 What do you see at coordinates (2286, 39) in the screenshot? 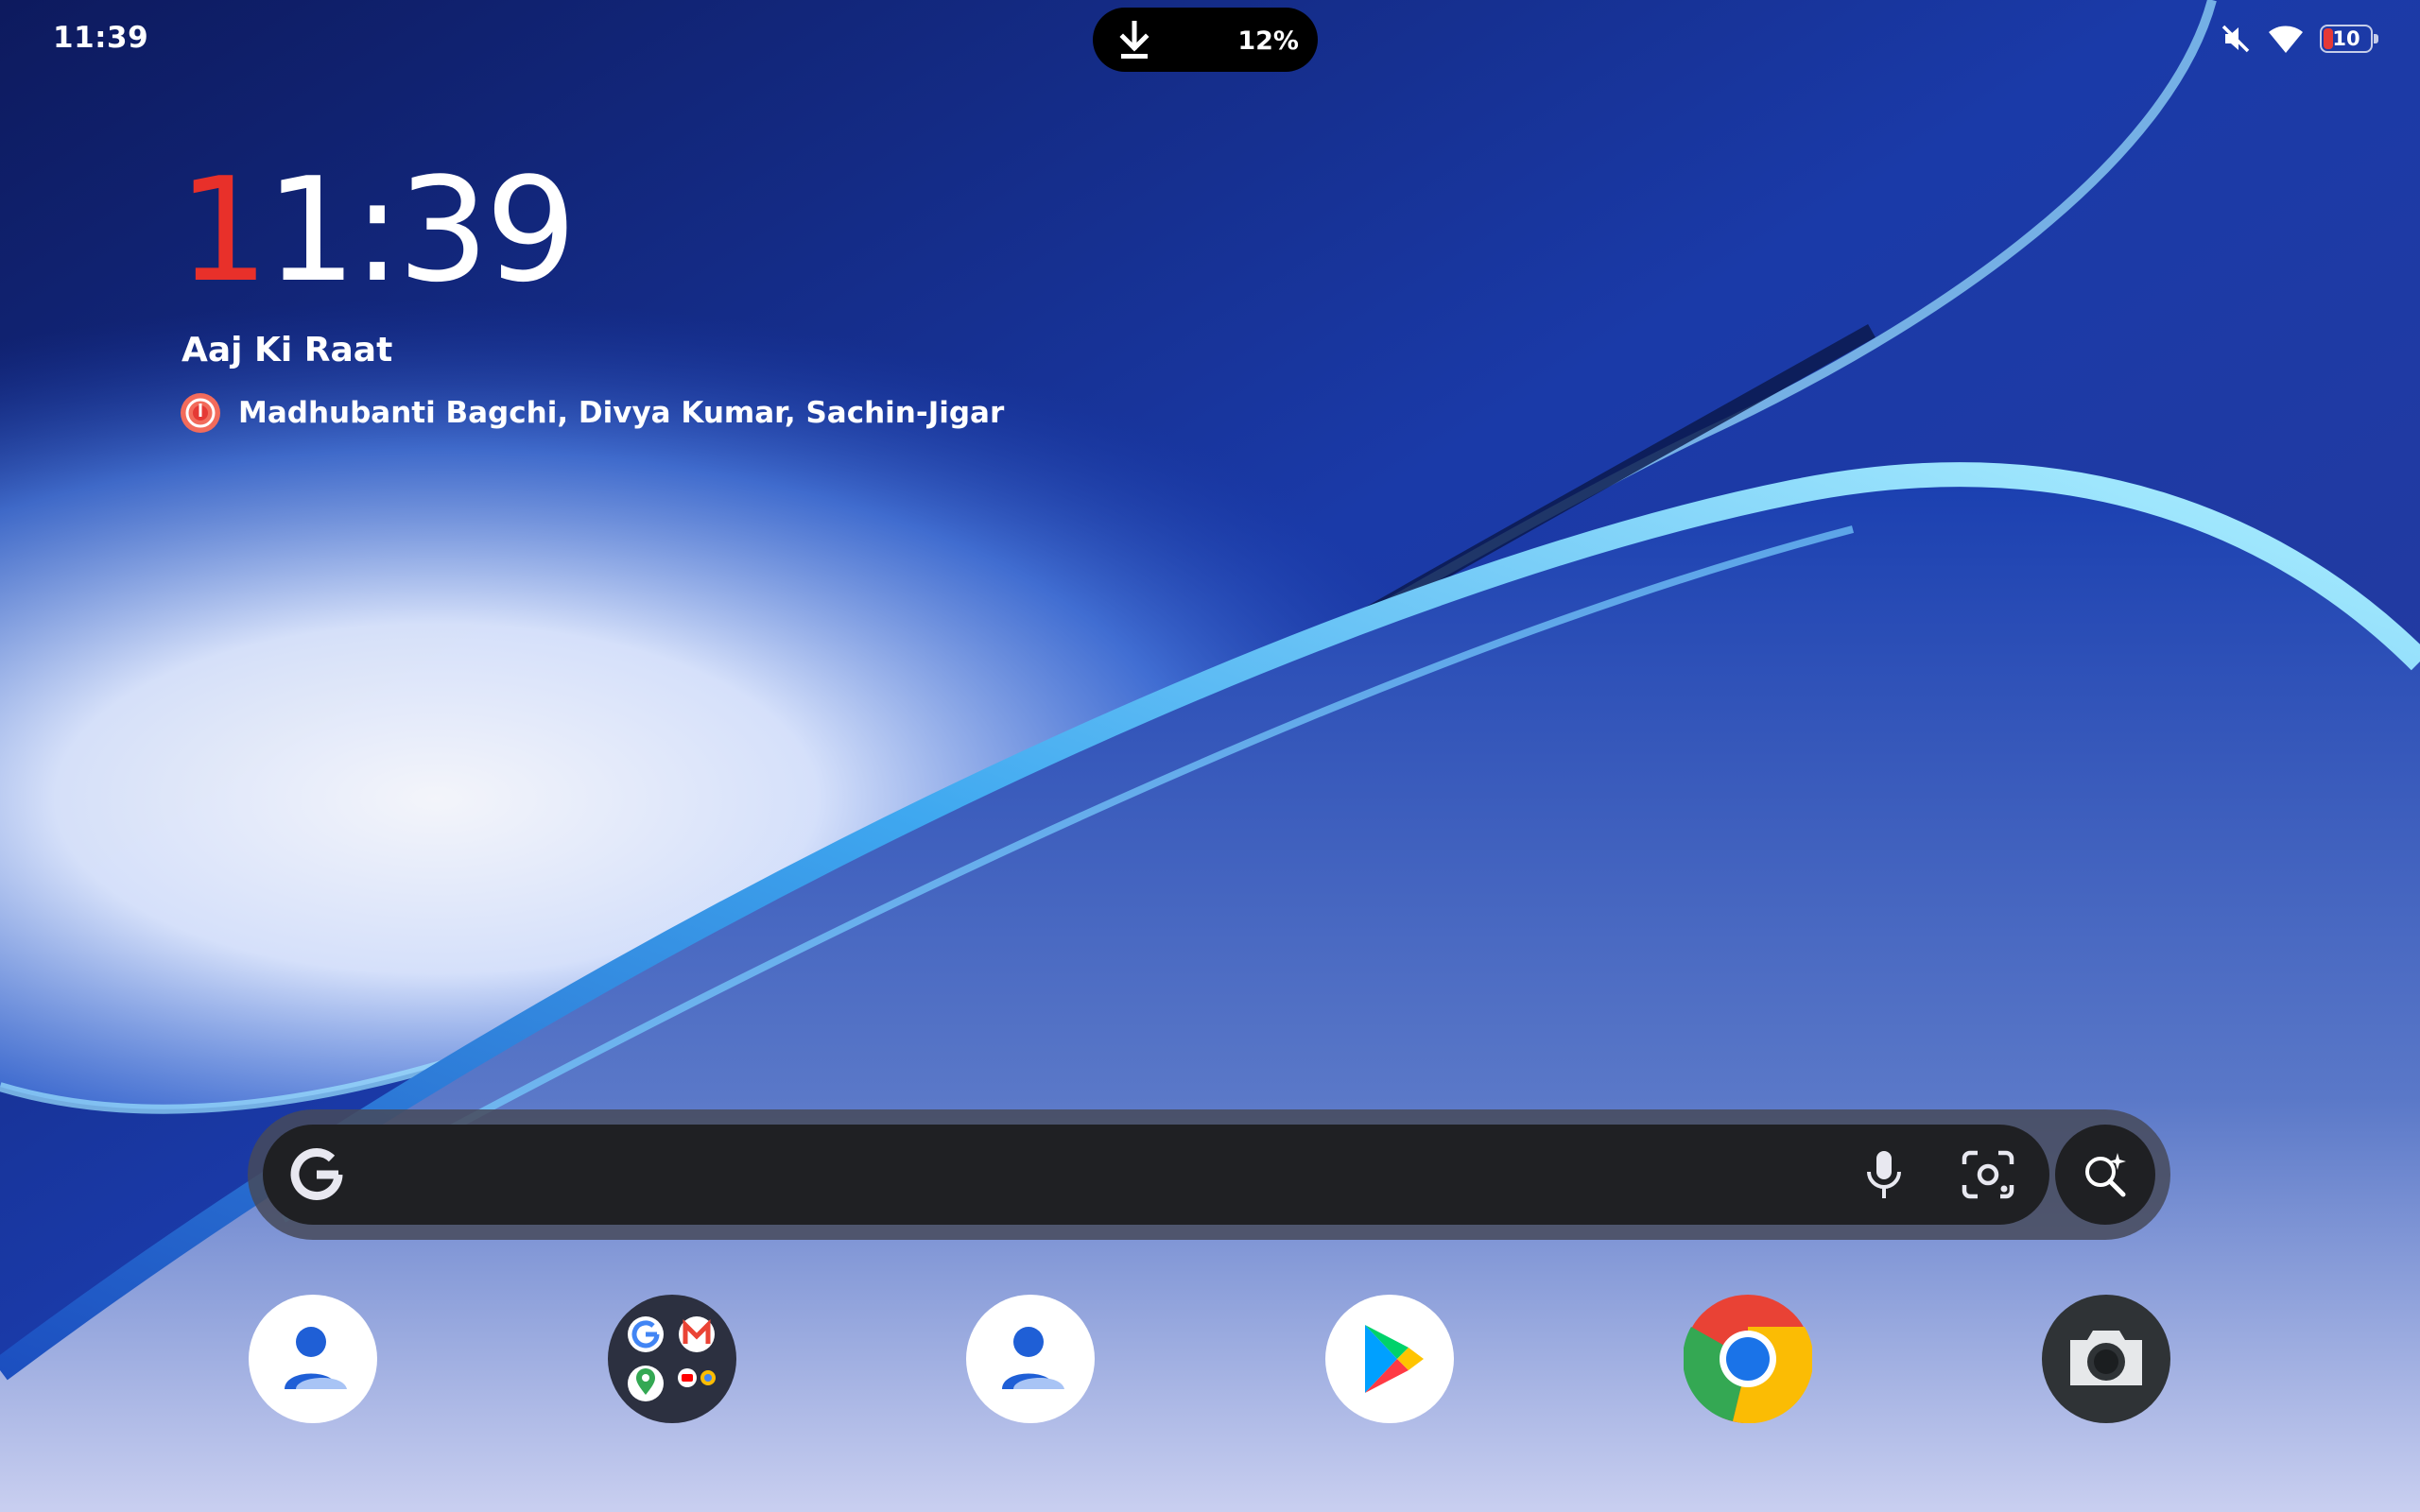
I see `wifi-icon` at bounding box center [2286, 39].